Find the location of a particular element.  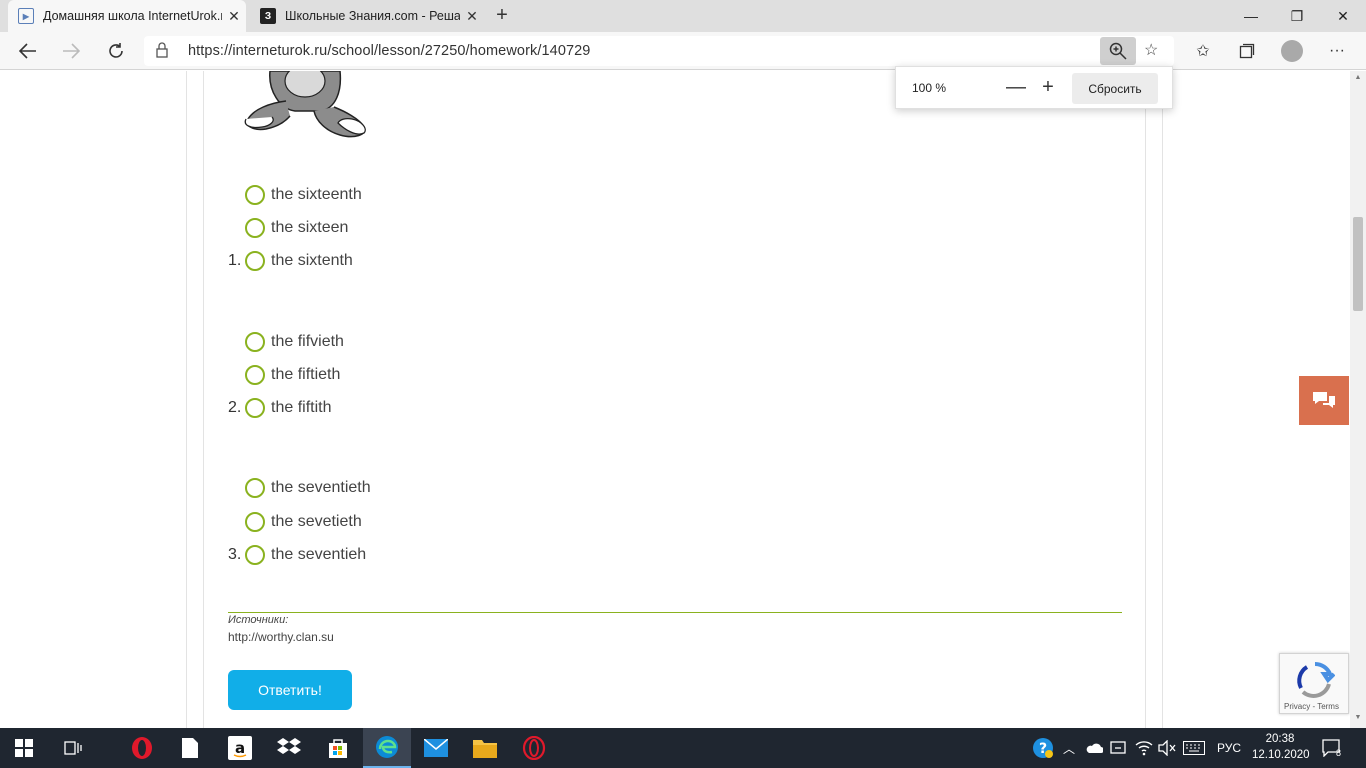

edge-taskbar-app is located at coordinates (387, 748).